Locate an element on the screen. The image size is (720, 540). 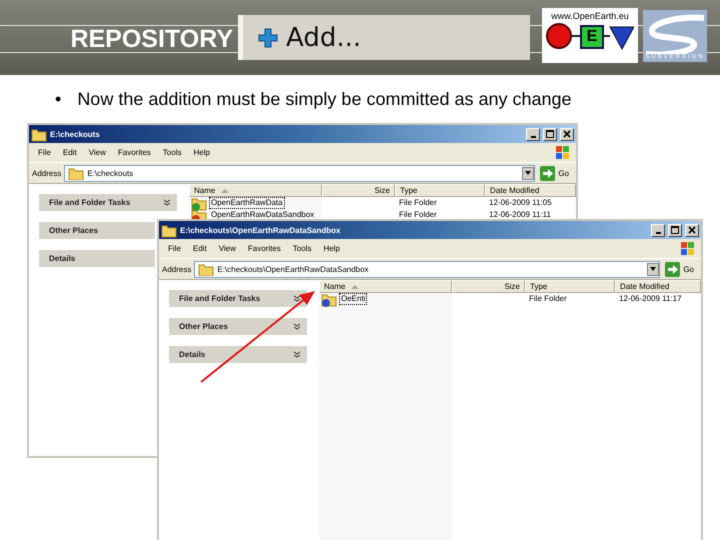
section-title: REPOSITORY is located at coordinates (151, 39).